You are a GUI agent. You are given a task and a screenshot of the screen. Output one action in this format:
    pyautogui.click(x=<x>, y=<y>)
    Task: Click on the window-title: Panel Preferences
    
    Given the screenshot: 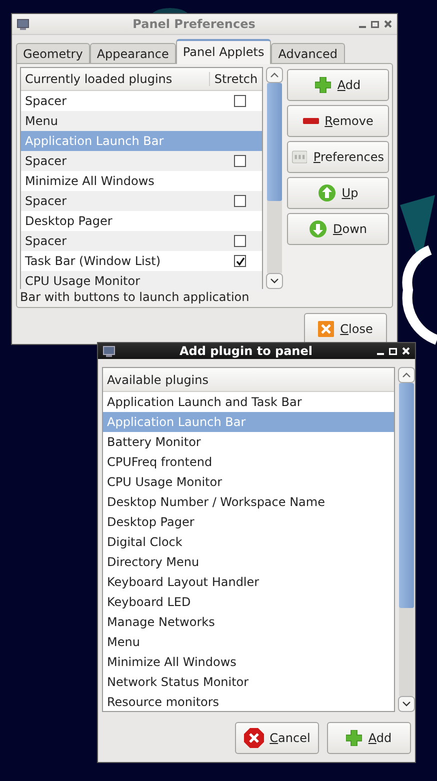 What is the action you would take?
    pyautogui.click(x=194, y=24)
    